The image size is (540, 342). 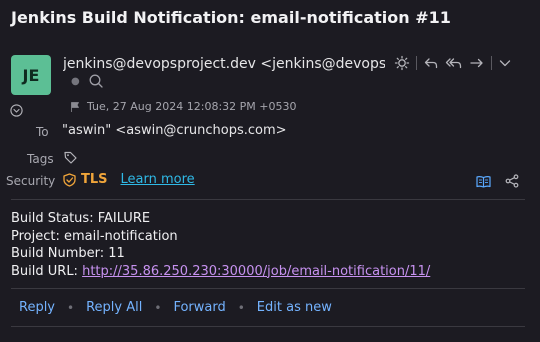 I want to click on forward-icon, so click(x=477, y=63).